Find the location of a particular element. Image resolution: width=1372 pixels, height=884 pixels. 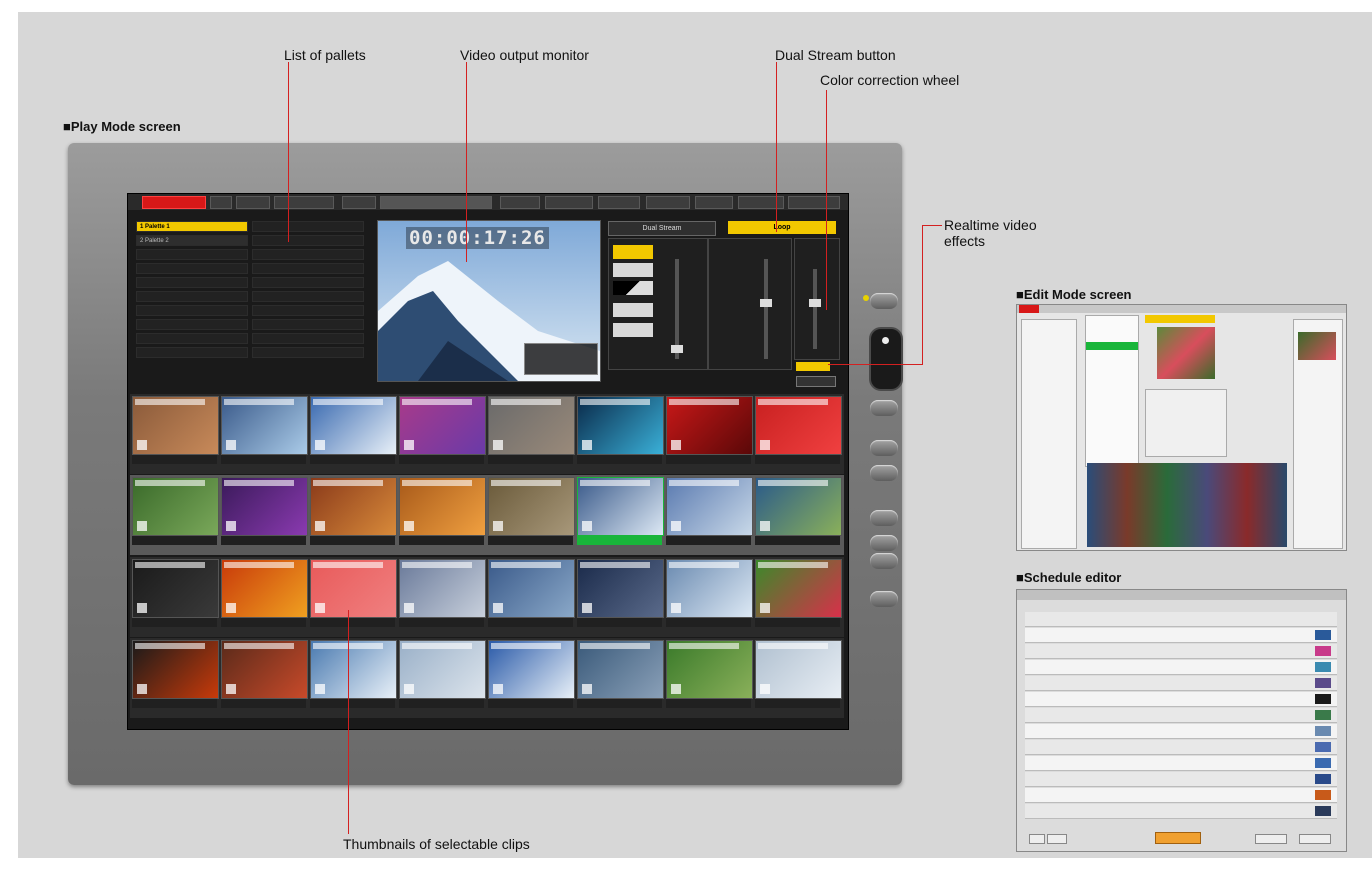

pallet-item-2: 2 Palette 2 is located at coordinates (192, 240).